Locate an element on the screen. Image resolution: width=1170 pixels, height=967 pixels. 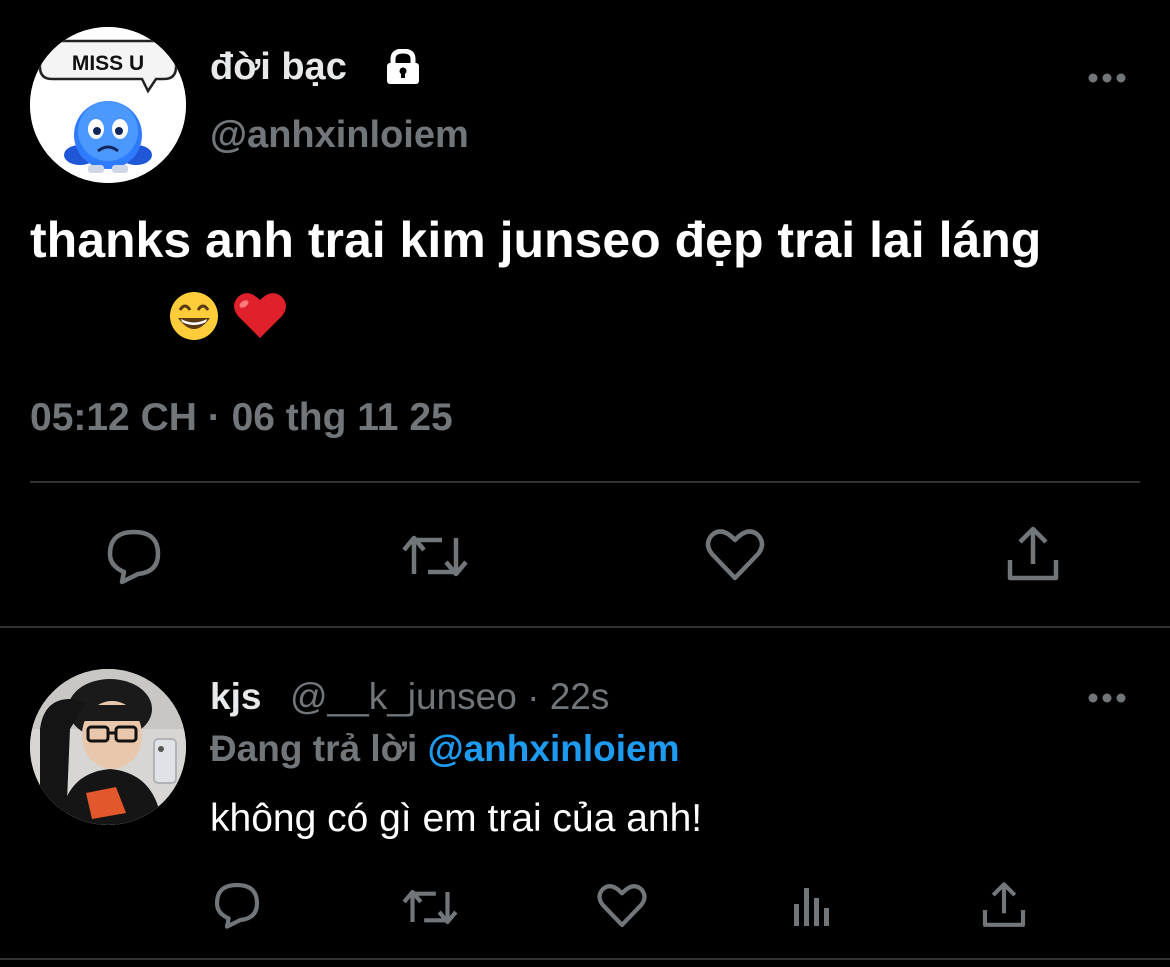
views-icon is located at coordinates (812, 905).